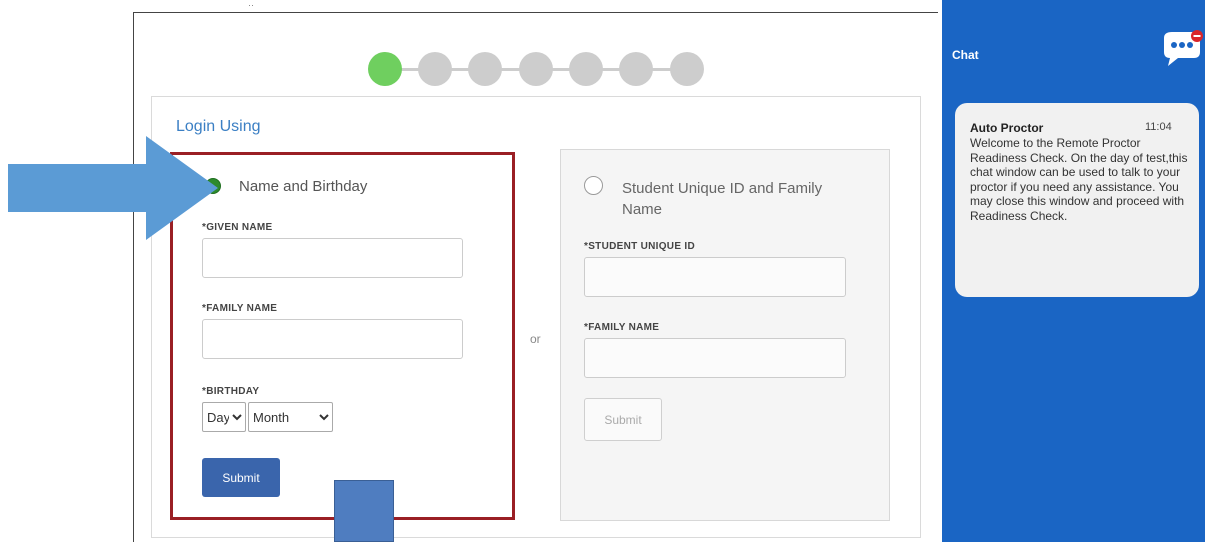  What do you see at coordinates (715, 277) in the screenshot?
I see `student-id-input` at bounding box center [715, 277].